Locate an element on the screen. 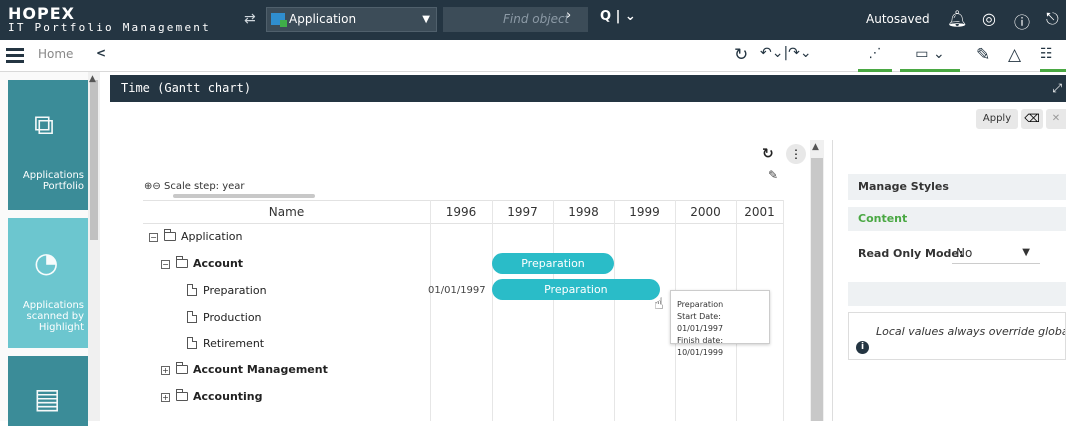  panel-title: Time (Gantt chart) is located at coordinates (186, 88).